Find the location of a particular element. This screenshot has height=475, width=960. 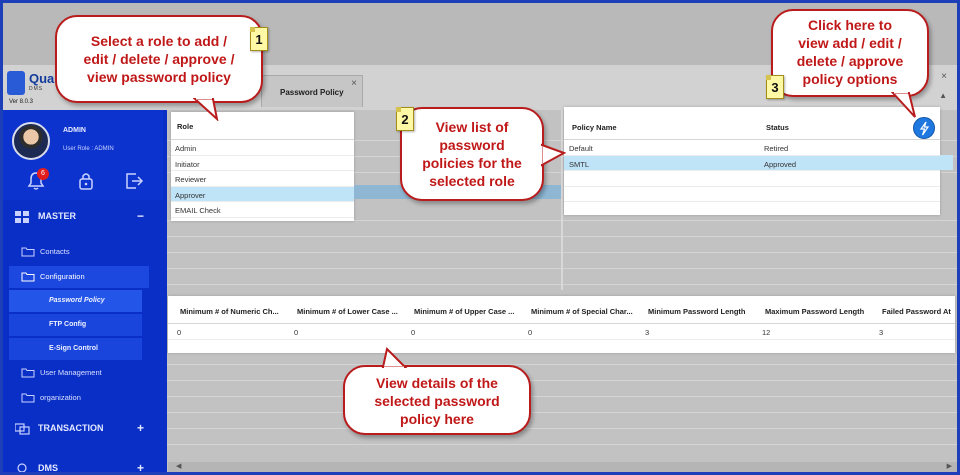

sidebar-item-configuration: Configuration is located at coordinates (79, 277).